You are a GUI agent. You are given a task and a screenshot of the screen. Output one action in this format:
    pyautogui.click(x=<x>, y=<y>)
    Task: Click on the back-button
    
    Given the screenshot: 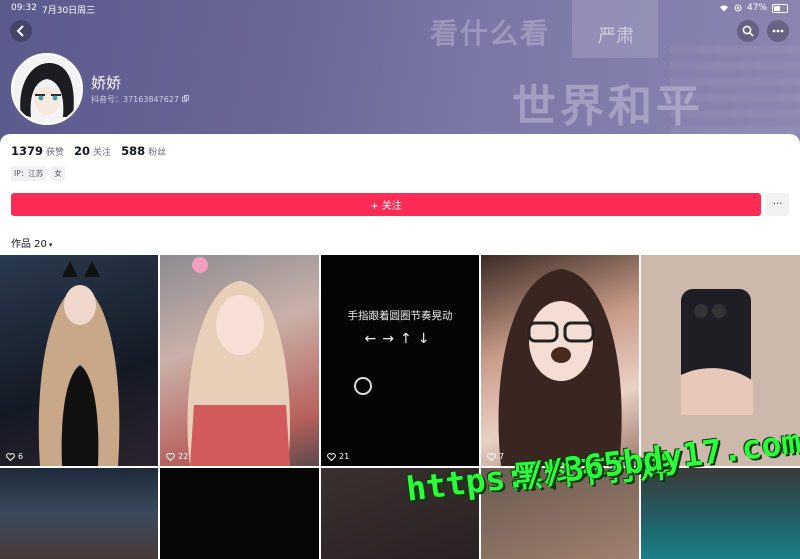 What is the action you would take?
    pyautogui.click(x=21, y=31)
    